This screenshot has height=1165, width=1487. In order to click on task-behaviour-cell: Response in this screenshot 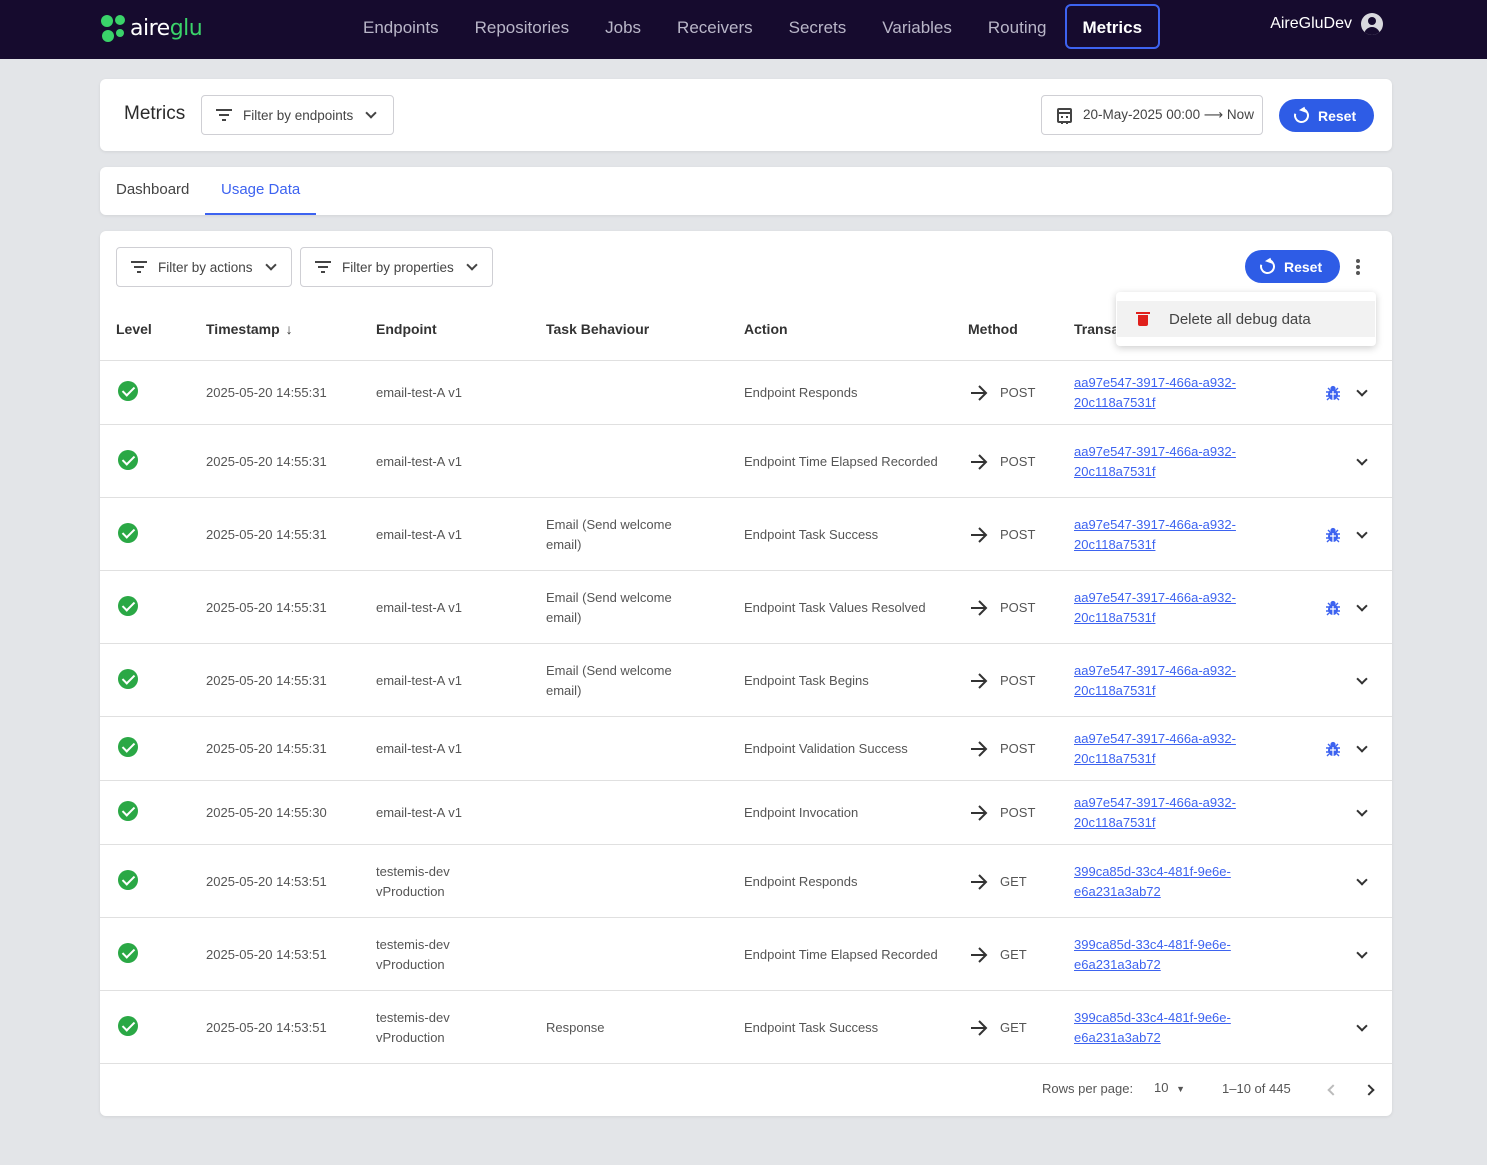, I will do `click(575, 1027)`.